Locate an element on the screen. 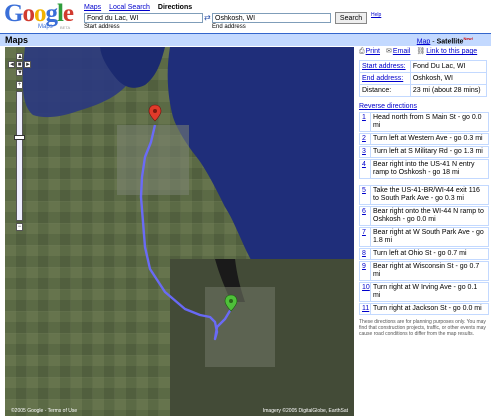  zoom-slider-track is located at coordinates (19, 156).